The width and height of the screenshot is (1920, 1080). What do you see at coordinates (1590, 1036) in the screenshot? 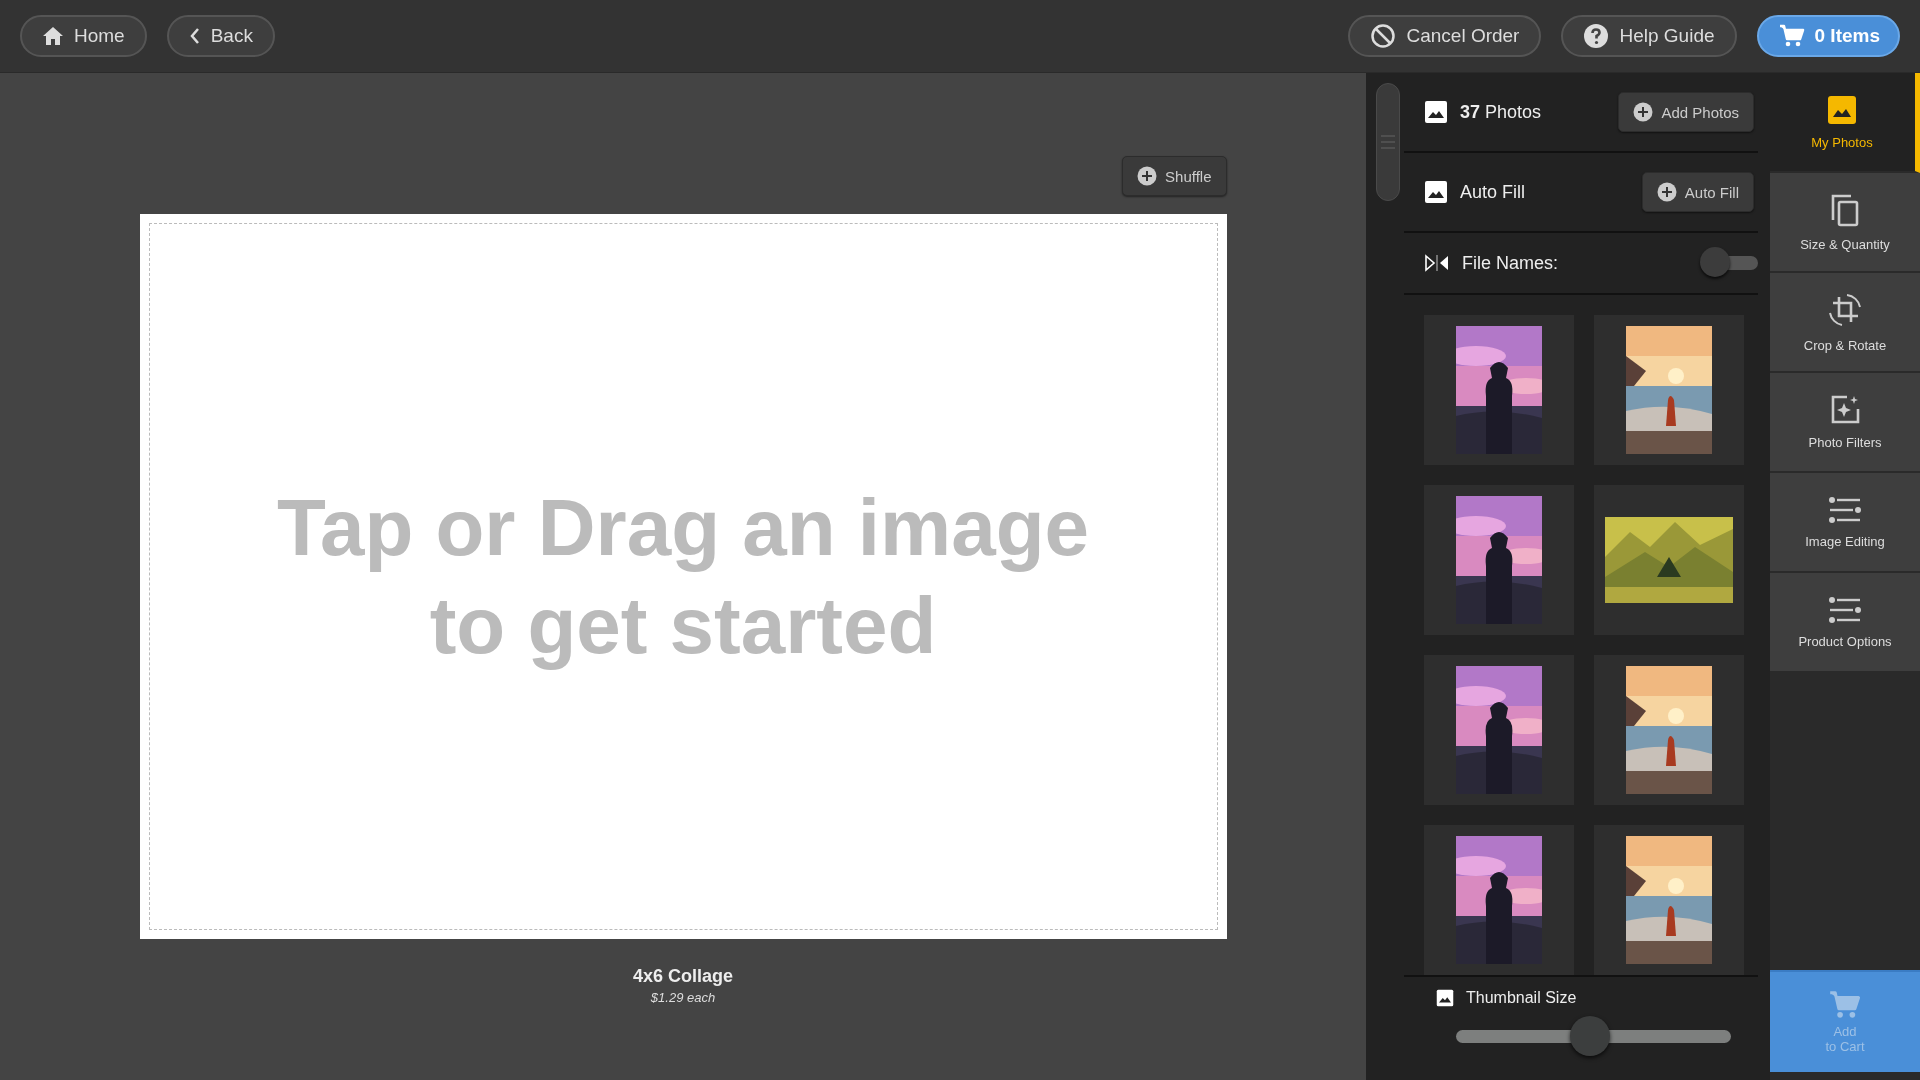
I see `slider-thumb` at bounding box center [1590, 1036].